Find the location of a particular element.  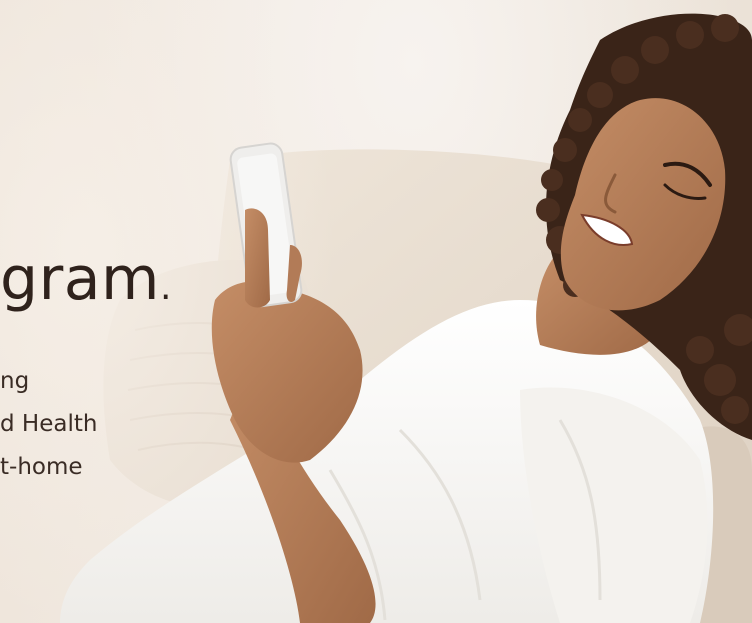

hero-headline-text: gram is located at coordinates (80, 279).